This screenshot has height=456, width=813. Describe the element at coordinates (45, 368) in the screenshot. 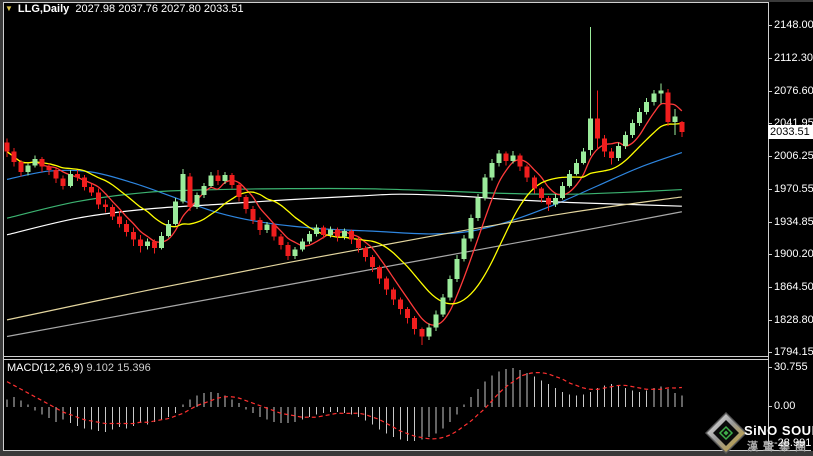

I see `macd-label: MACD(12,26,9)` at that location.